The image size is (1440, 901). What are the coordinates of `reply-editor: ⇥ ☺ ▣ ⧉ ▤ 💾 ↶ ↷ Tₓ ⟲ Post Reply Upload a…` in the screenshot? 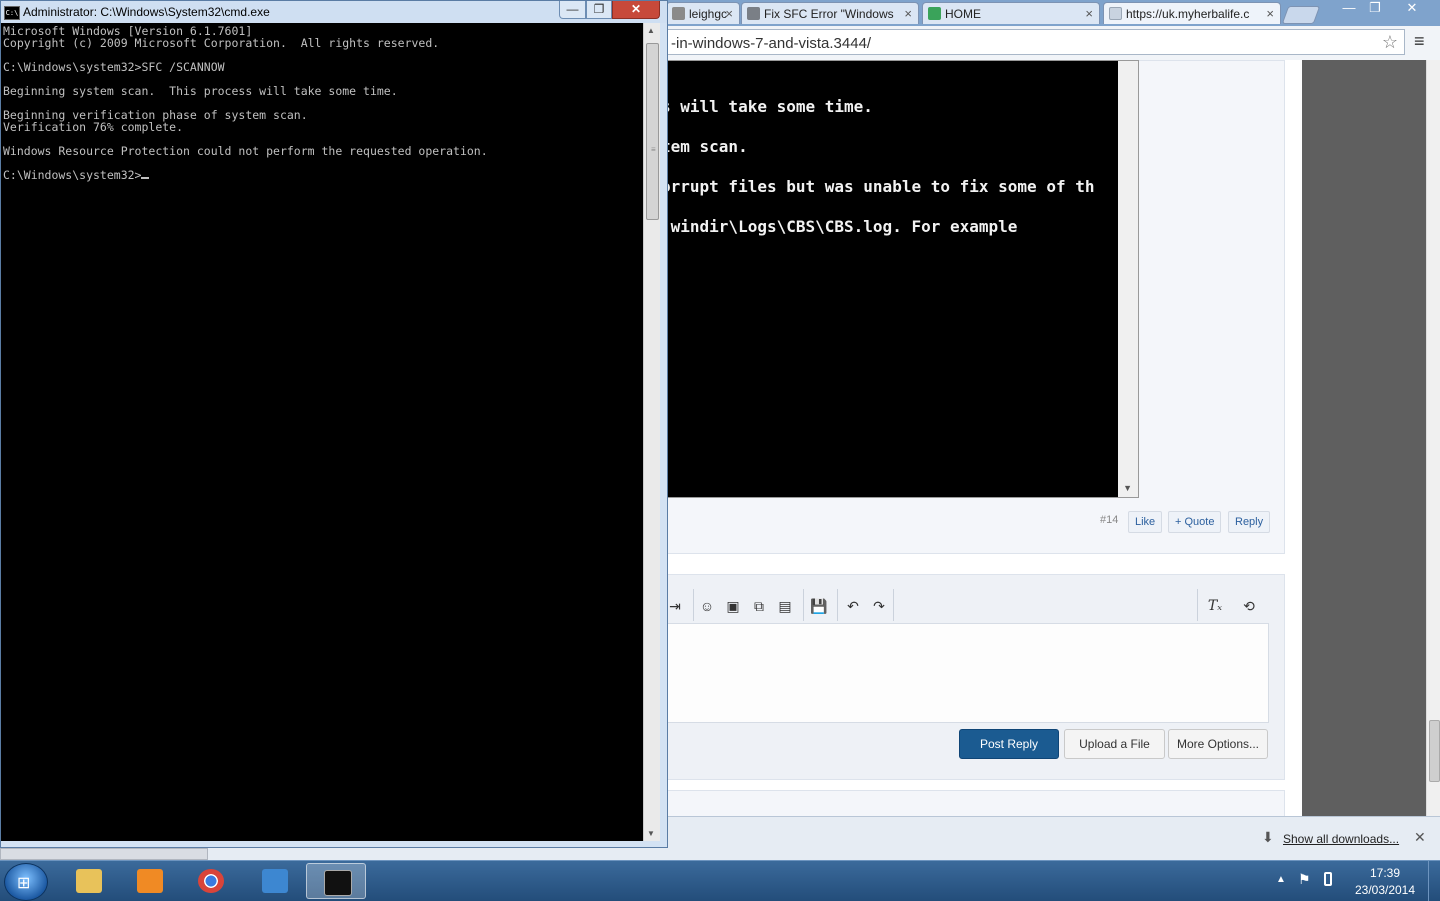 It's located at (962, 677).